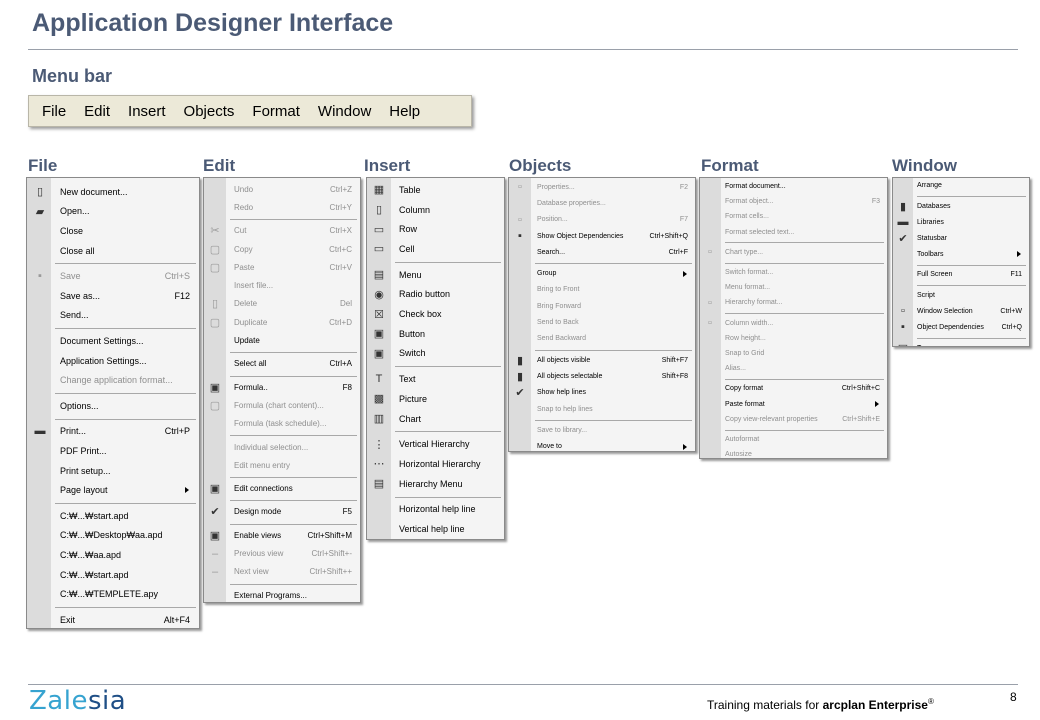  What do you see at coordinates (54, 111) in the screenshot?
I see `menubar-file: File` at bounding box center [54, 111].